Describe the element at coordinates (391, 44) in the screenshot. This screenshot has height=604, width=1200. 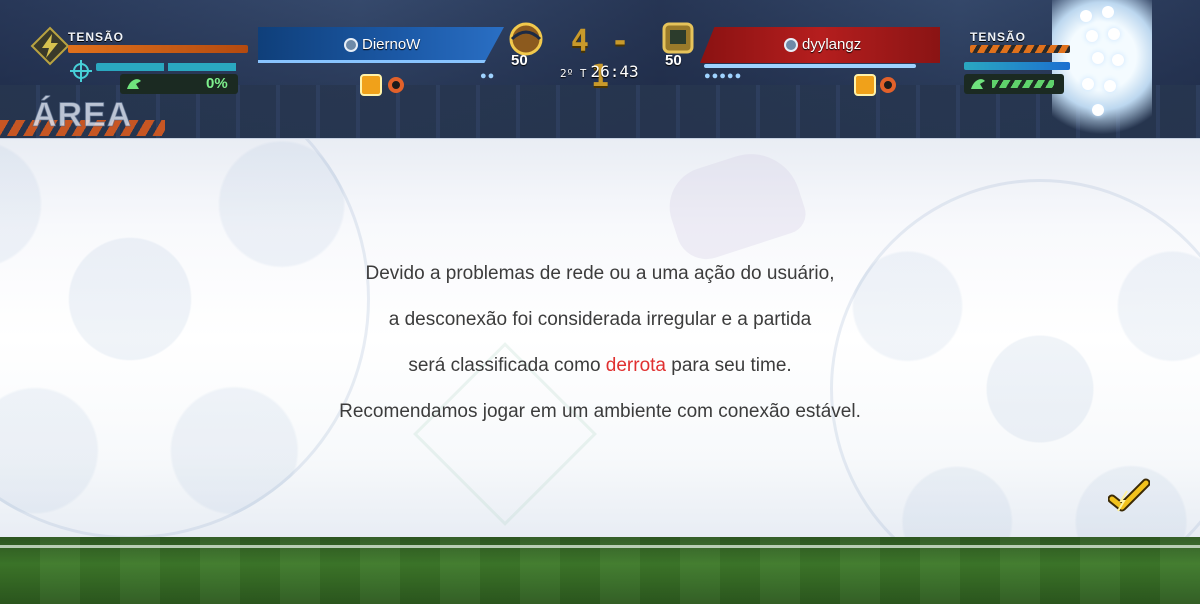
I see `home-player-name: DiernoW` at that location.